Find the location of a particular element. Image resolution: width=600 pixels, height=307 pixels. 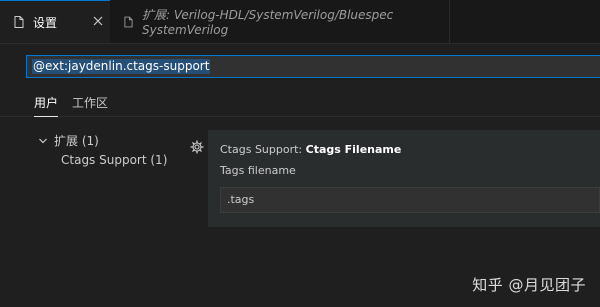

setting-category: Ctags Support: is located at coordinates (263, 149).